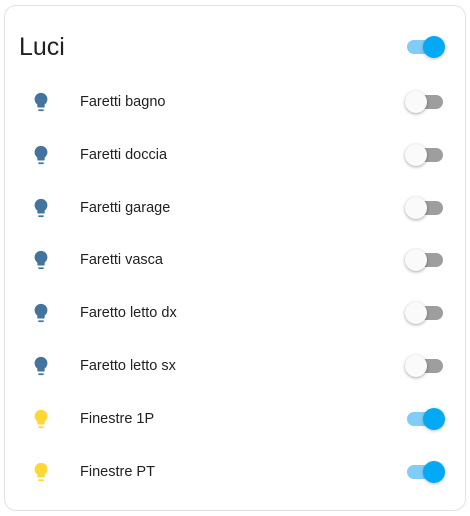 Image resolution: width=470 pixels, height=516 pixels. I want to click on entity-name: Faretto letto dx, so click(128, 313).